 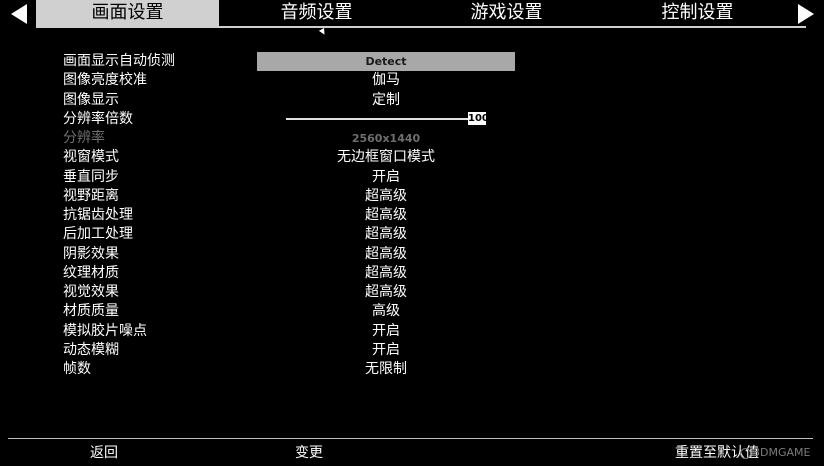 What do you see at coordinates (127, 13) in the screenshot?
I see `tab-graphics: 画面设置` at bounding box center [127, 13].